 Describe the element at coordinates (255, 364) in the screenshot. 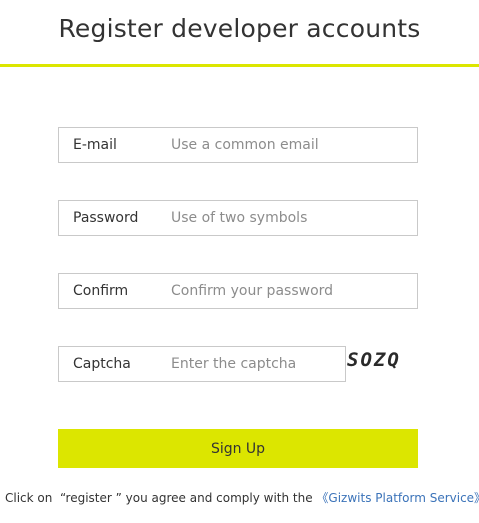

I see `captcha-input` at that location.